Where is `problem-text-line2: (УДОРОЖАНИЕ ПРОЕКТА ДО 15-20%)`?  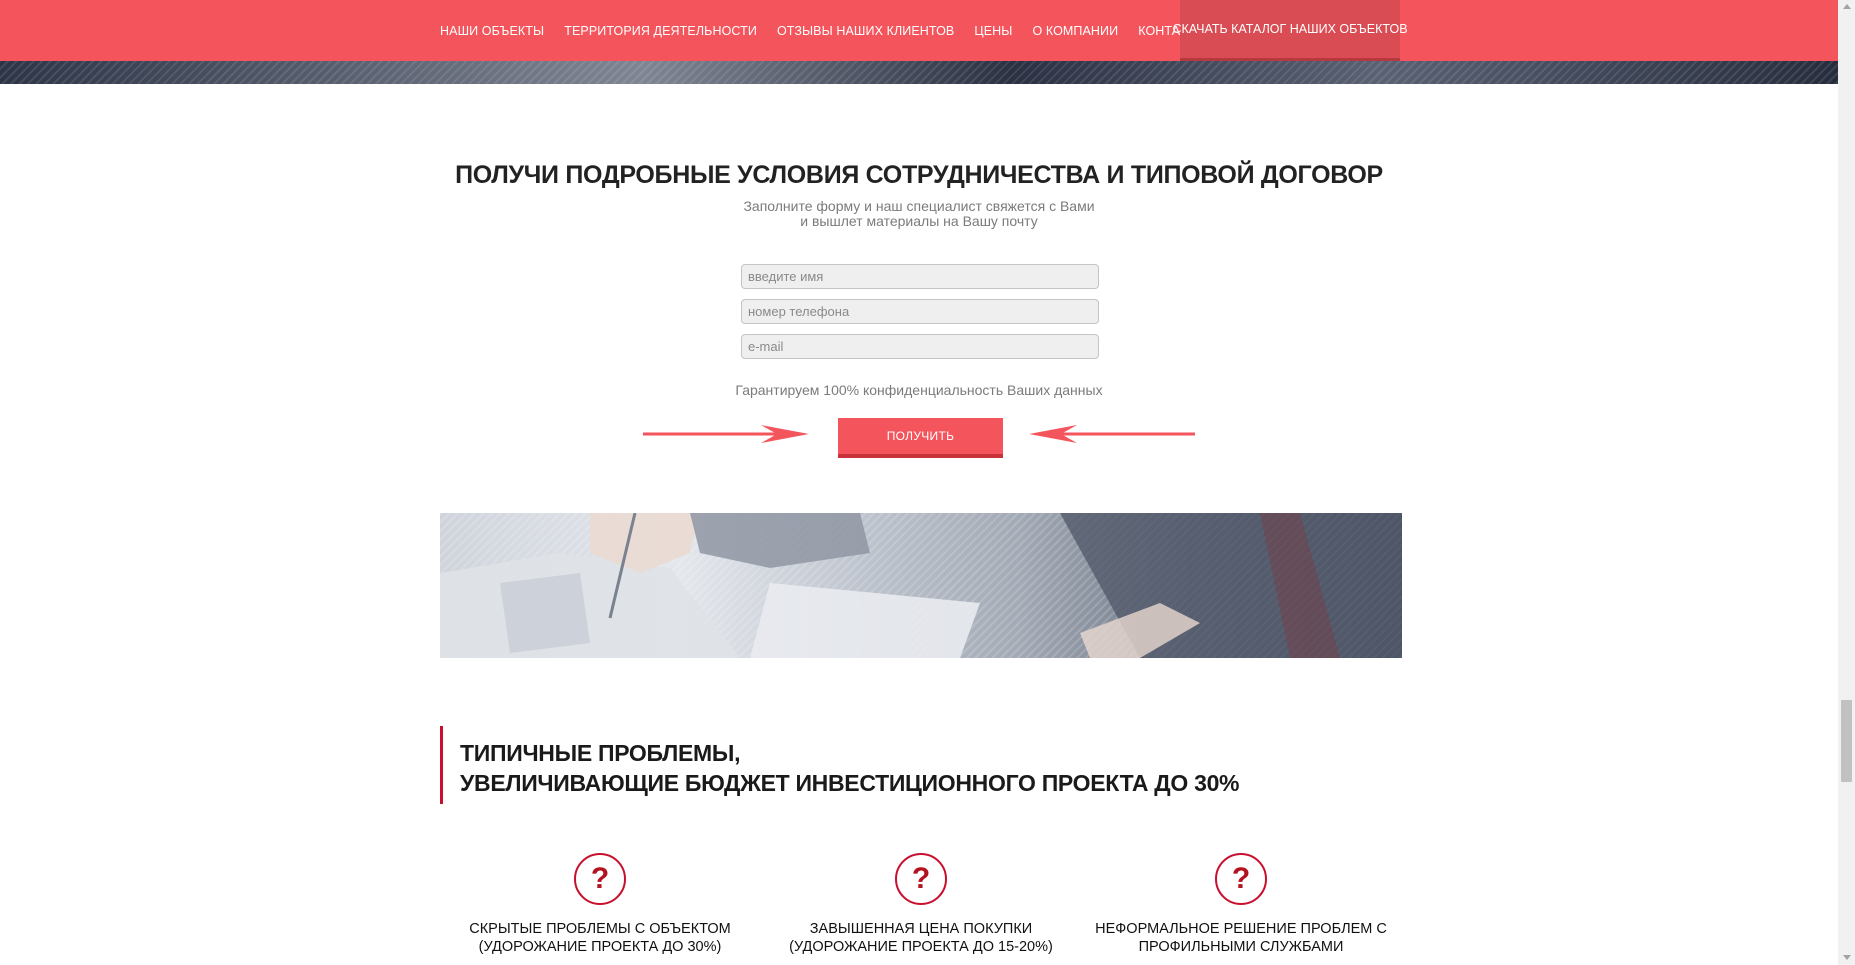
problem-text-line2: (УДОРОЖАНИЕ ПРОЕКТА ДО 15-20%) is located at coordinates (921, 947).